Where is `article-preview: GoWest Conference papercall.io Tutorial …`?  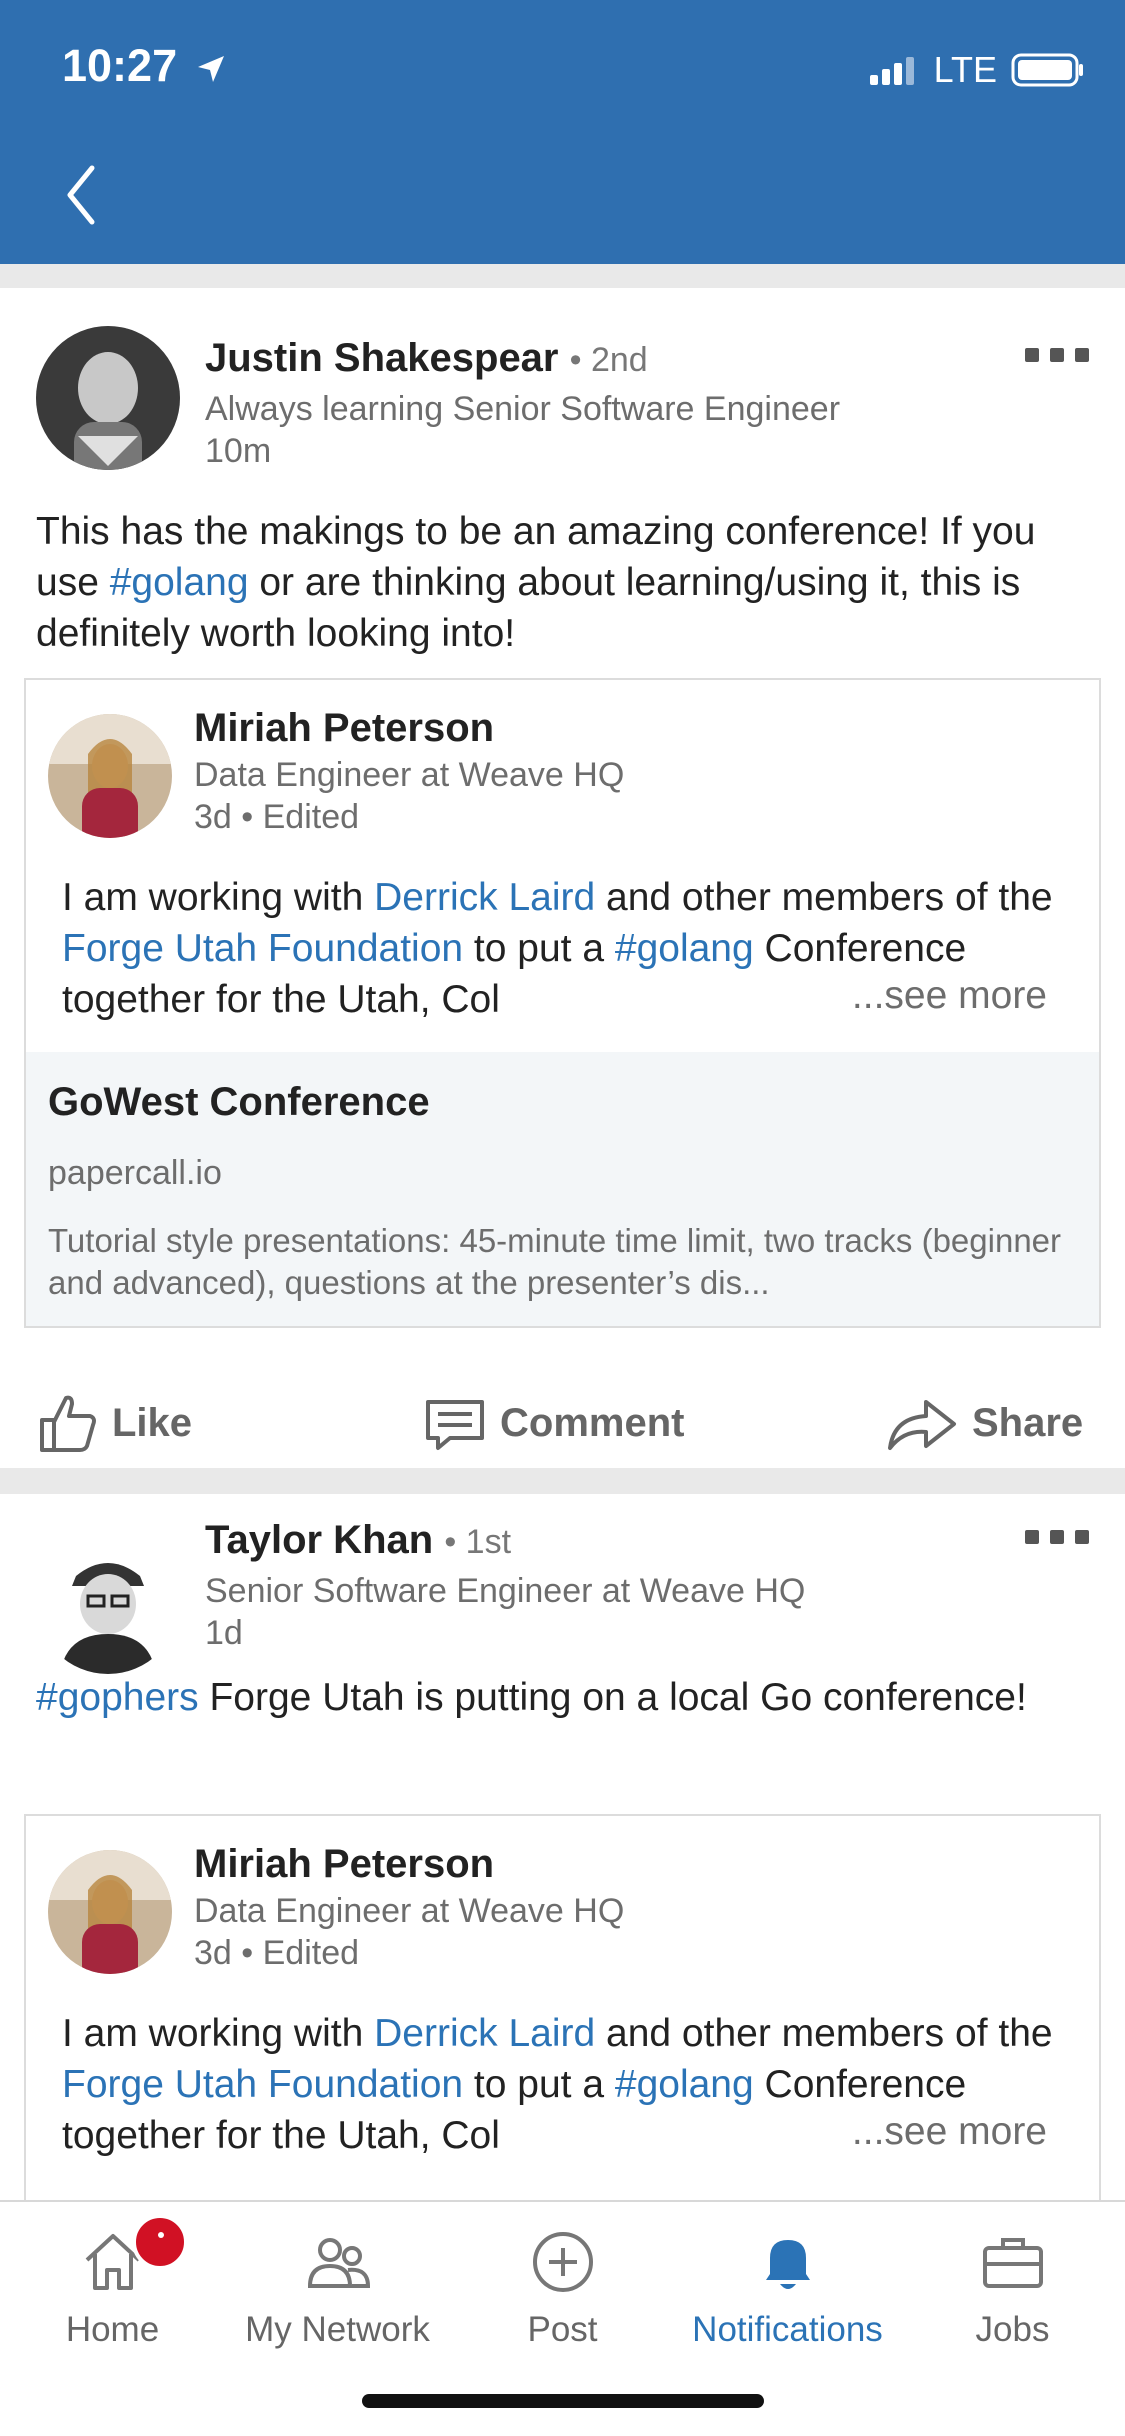
article-preview: GoWest Conference papercall.io Tutorial … is located at coordinates (562, 1189).